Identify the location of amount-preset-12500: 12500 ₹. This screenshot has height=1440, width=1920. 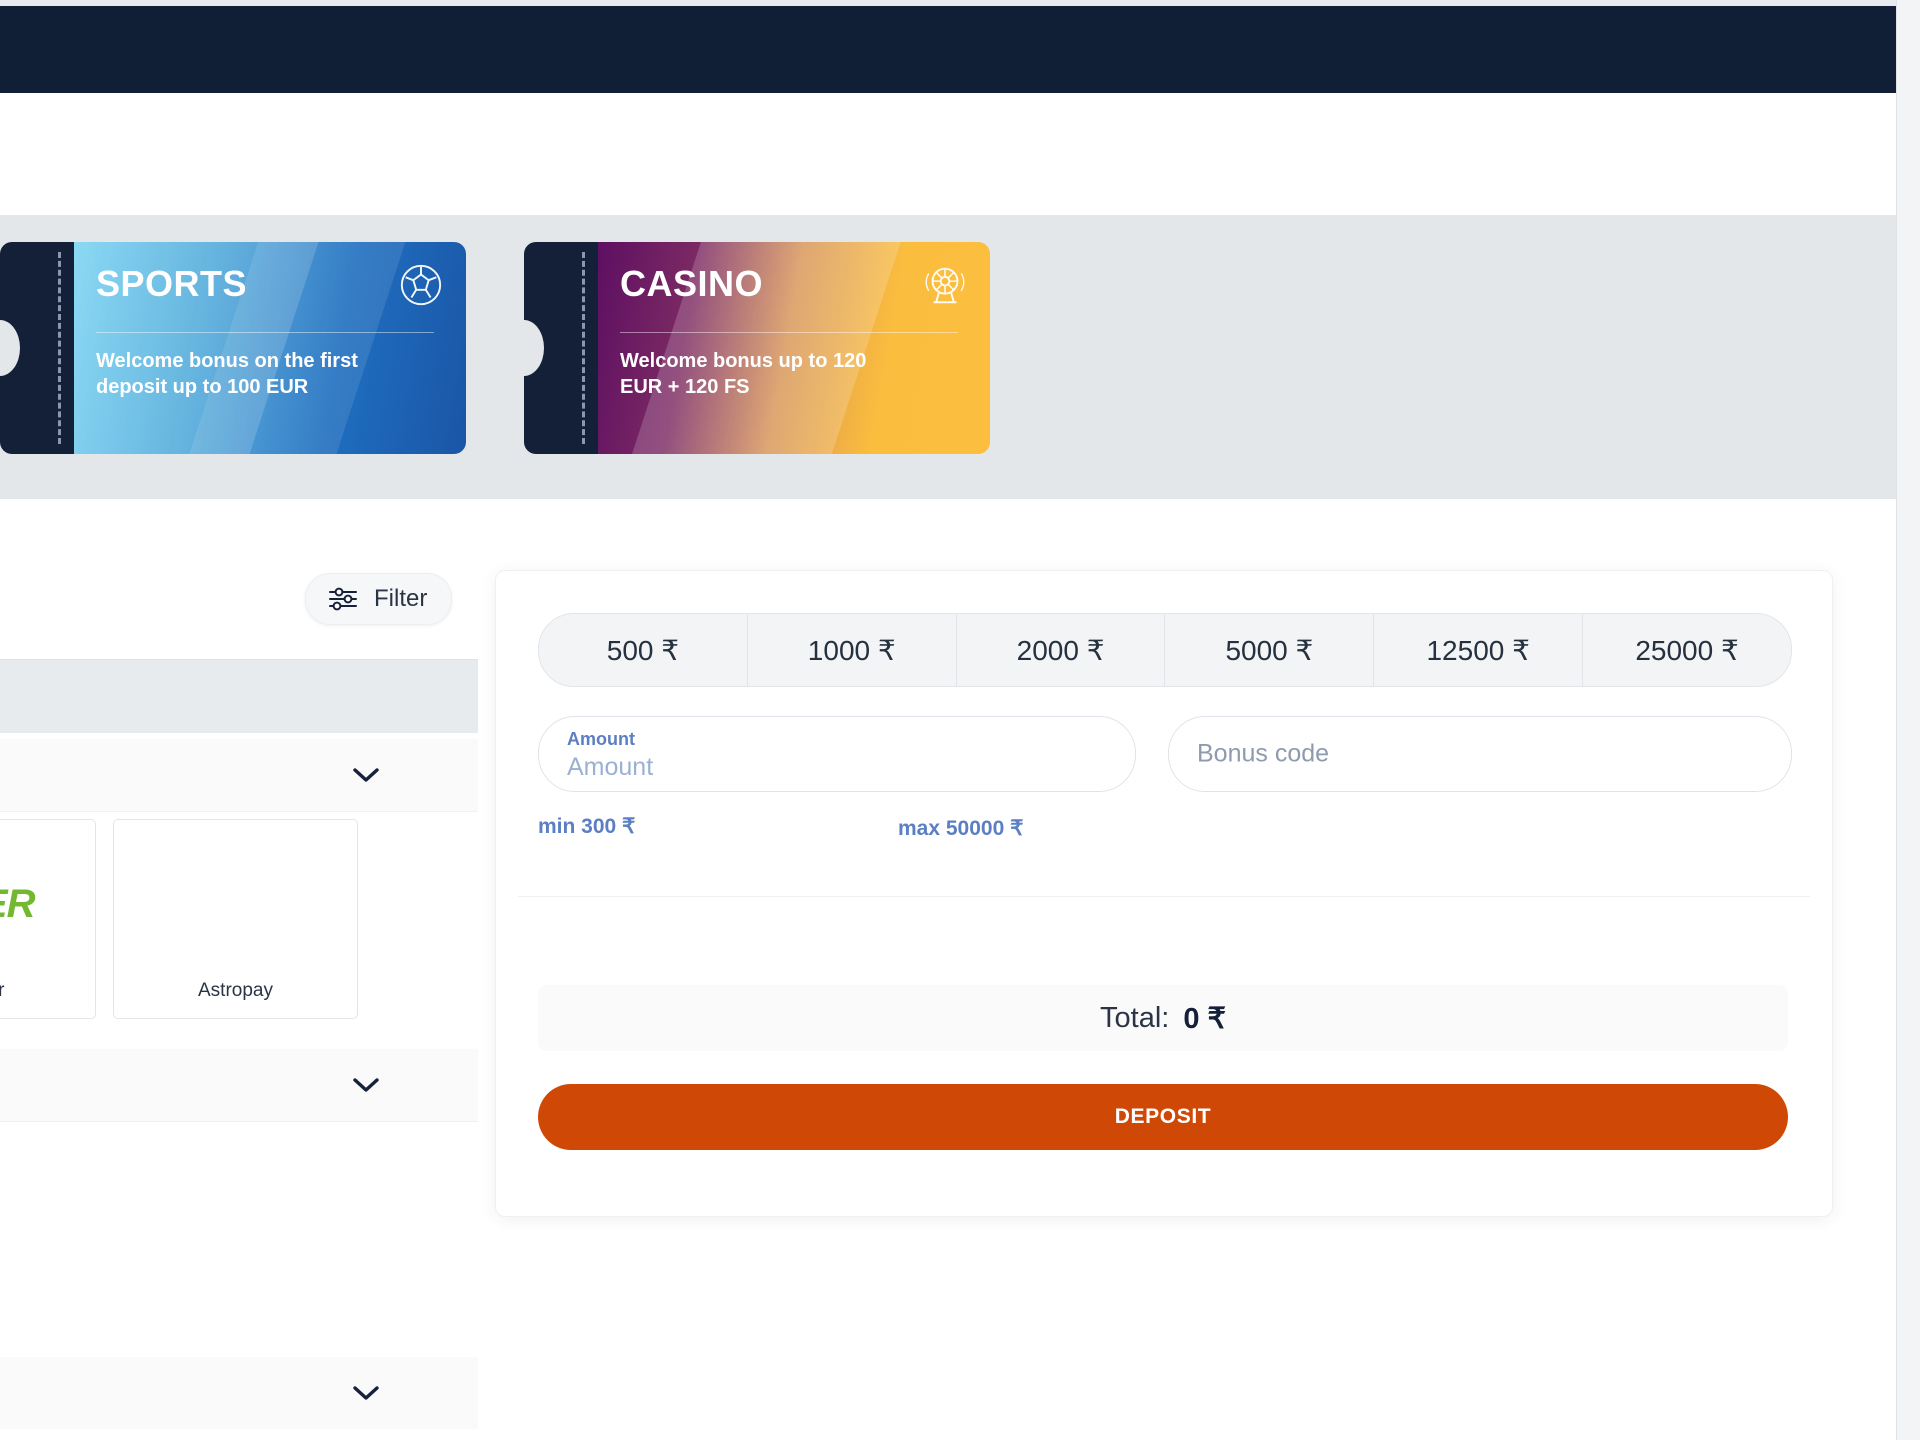
(1479, 650).